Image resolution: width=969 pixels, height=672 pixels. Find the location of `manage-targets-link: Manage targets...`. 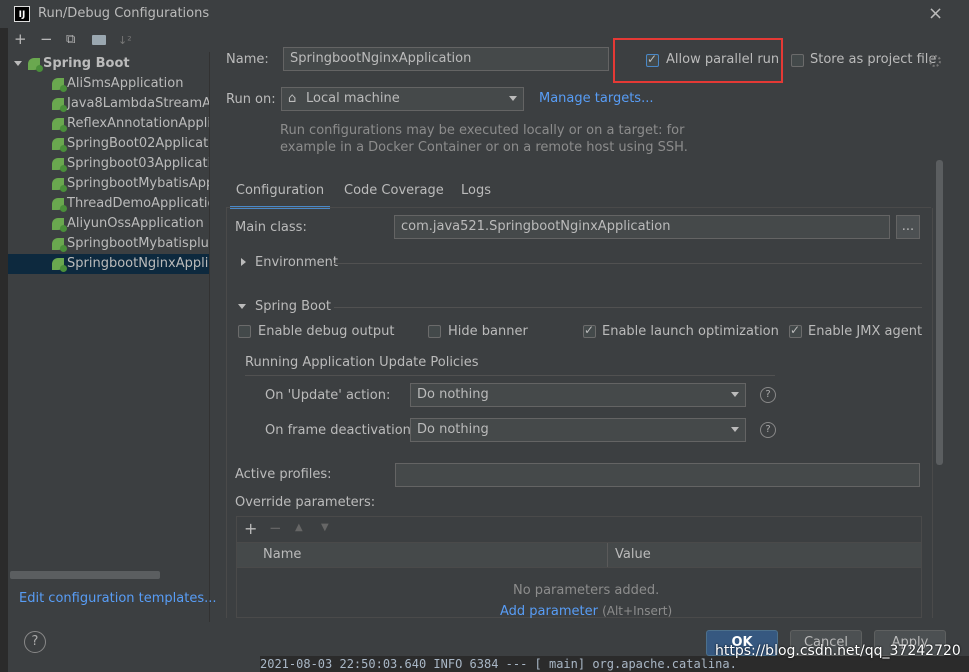

manage-targets-link: Manage targets... is located at coordinates (596, 98).